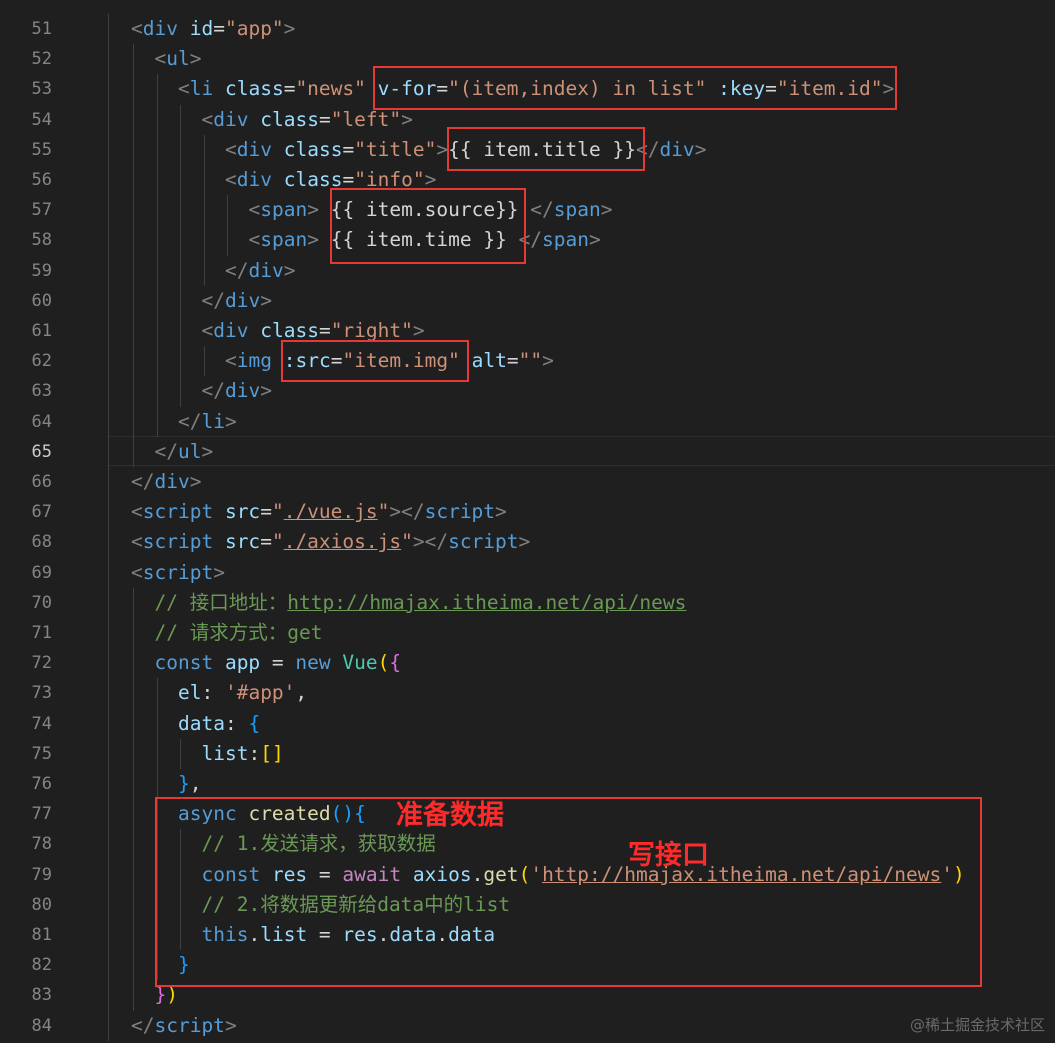 This screenshot has height=1043, width=1055. What do you see at coordinates (527, 573) in the screenshot?
I see `code-line: 69 <script>` at bounding box center [527, 573].